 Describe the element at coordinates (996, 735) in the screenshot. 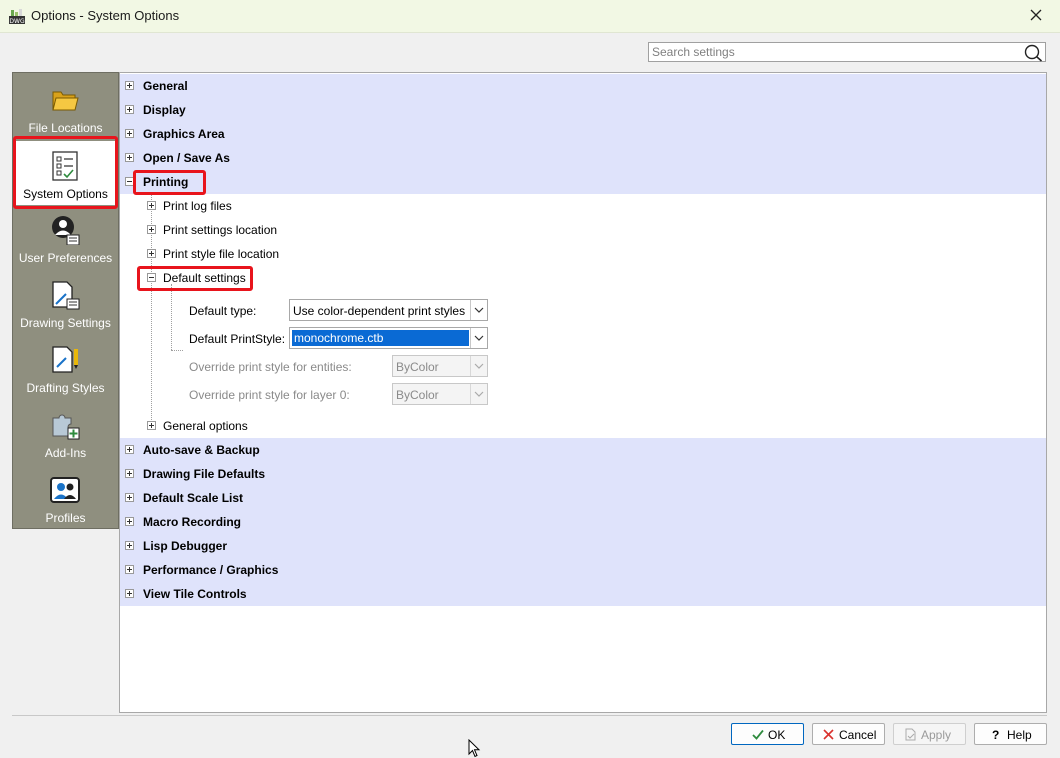

I see `help-icon: ?` at that location.